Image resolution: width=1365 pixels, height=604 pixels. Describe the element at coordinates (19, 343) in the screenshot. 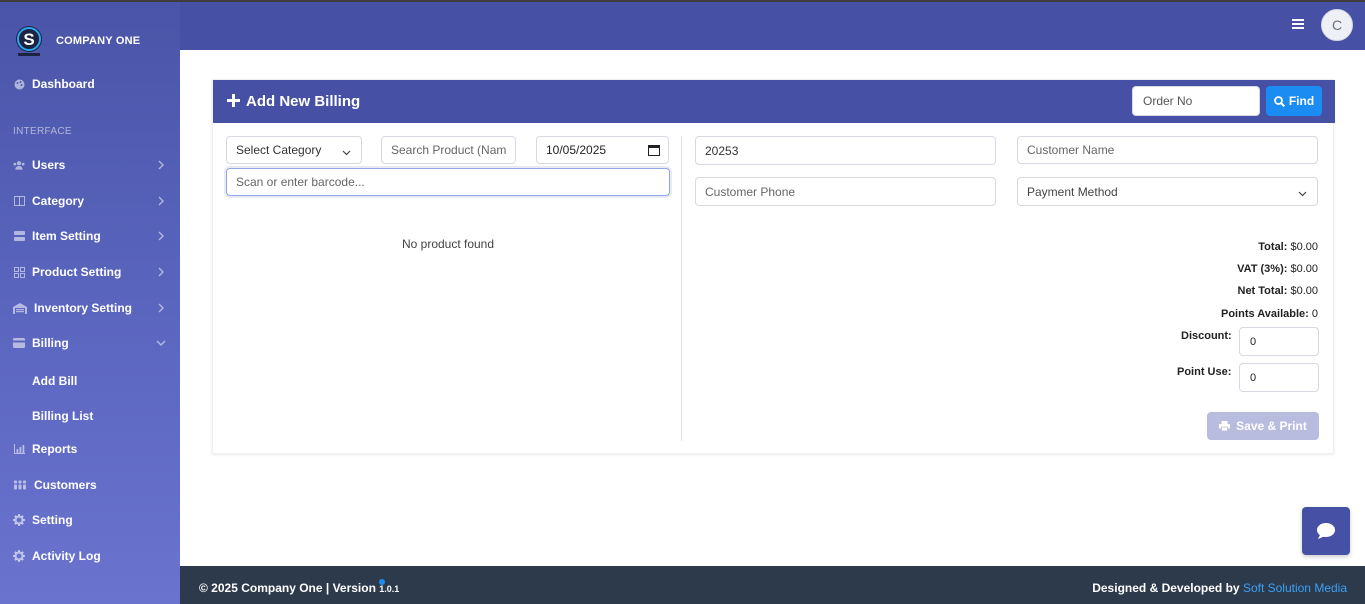

I see `card-icon` at that location.